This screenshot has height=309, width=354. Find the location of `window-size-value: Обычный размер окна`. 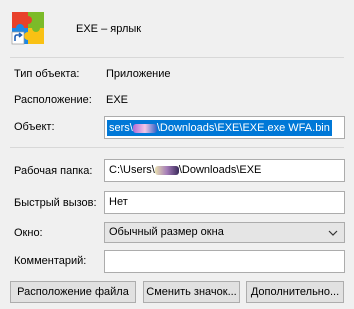

window-size-value: Обычный размер окна is located at coordinates (166, 232).